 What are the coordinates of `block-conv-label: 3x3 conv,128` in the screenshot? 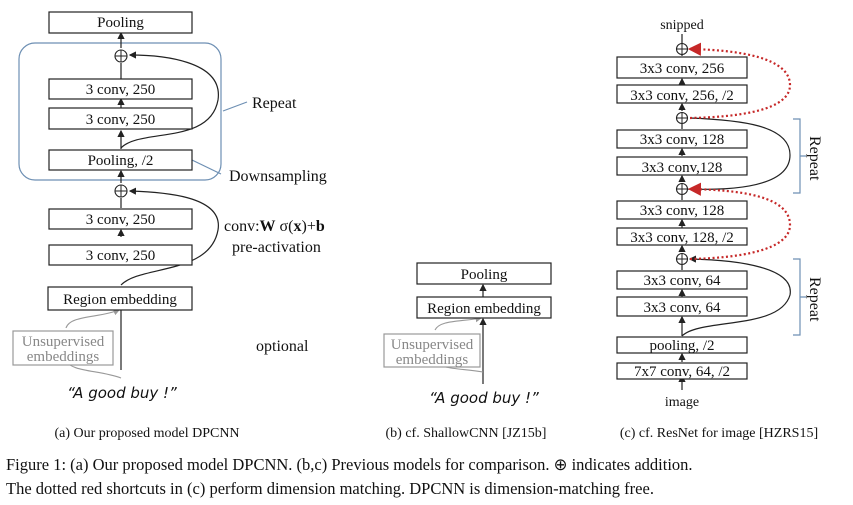 It's located at (682, 168).